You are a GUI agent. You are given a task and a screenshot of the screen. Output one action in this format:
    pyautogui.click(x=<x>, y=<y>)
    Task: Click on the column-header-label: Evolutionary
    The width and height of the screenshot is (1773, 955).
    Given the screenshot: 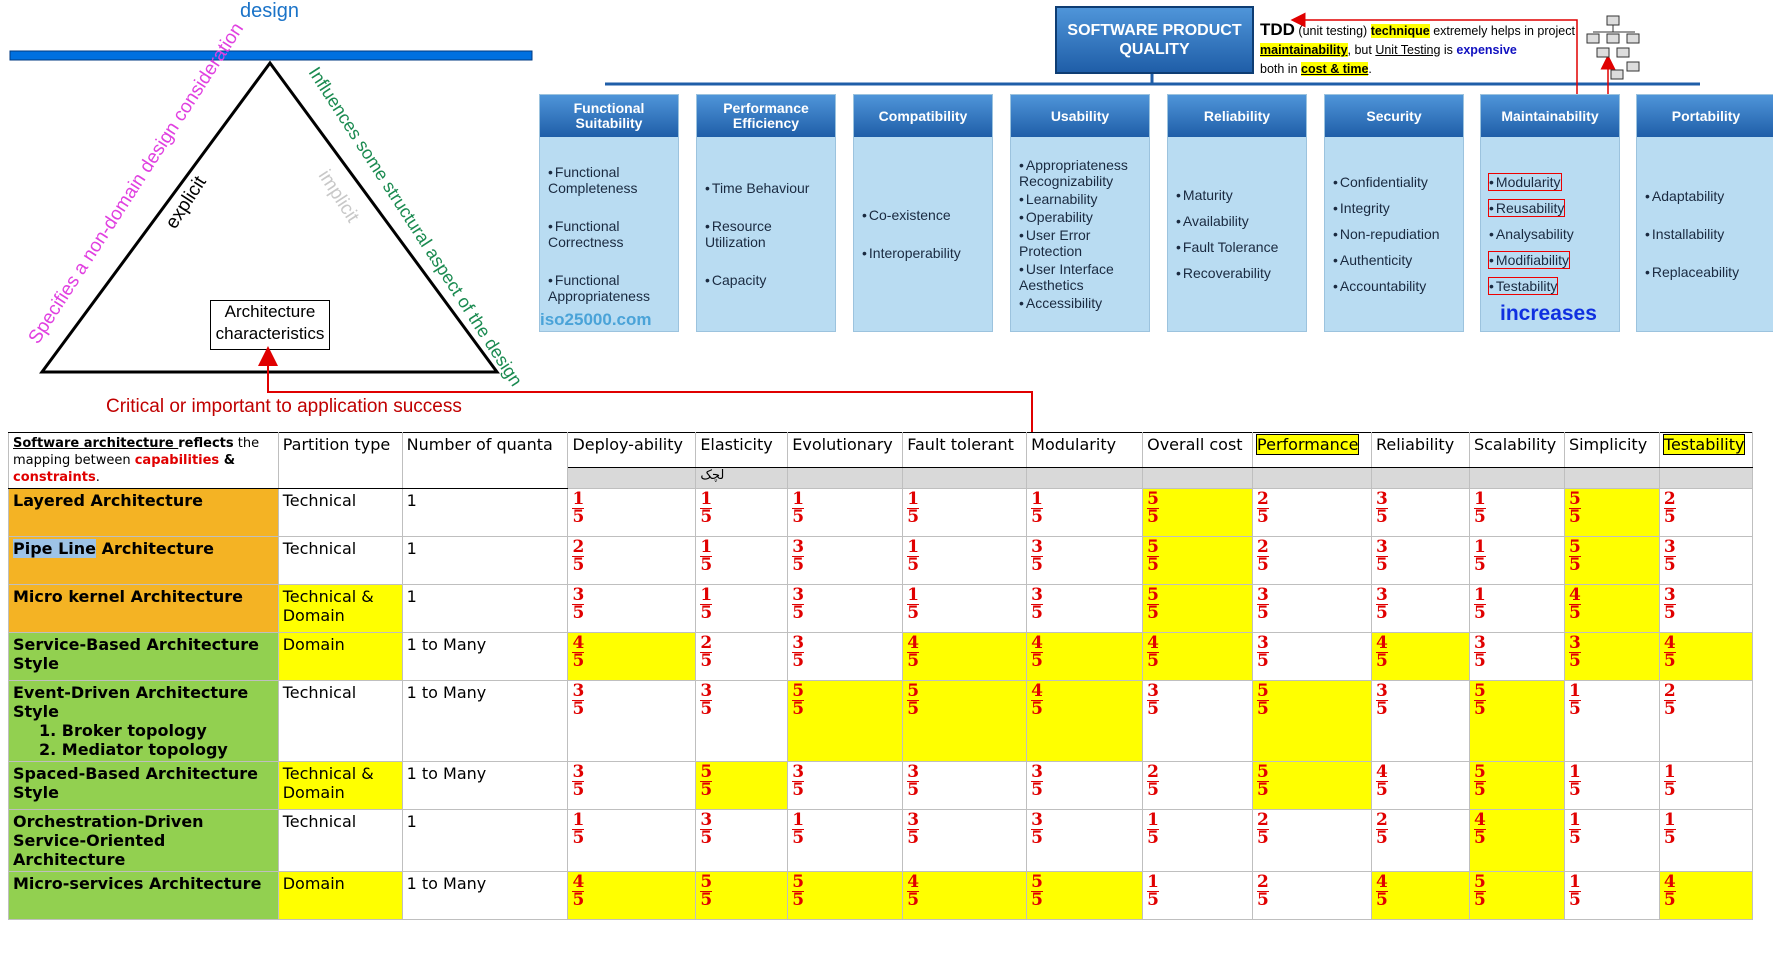 What is the action you would take?
    pyautogui.click(x=842, y=444)
    